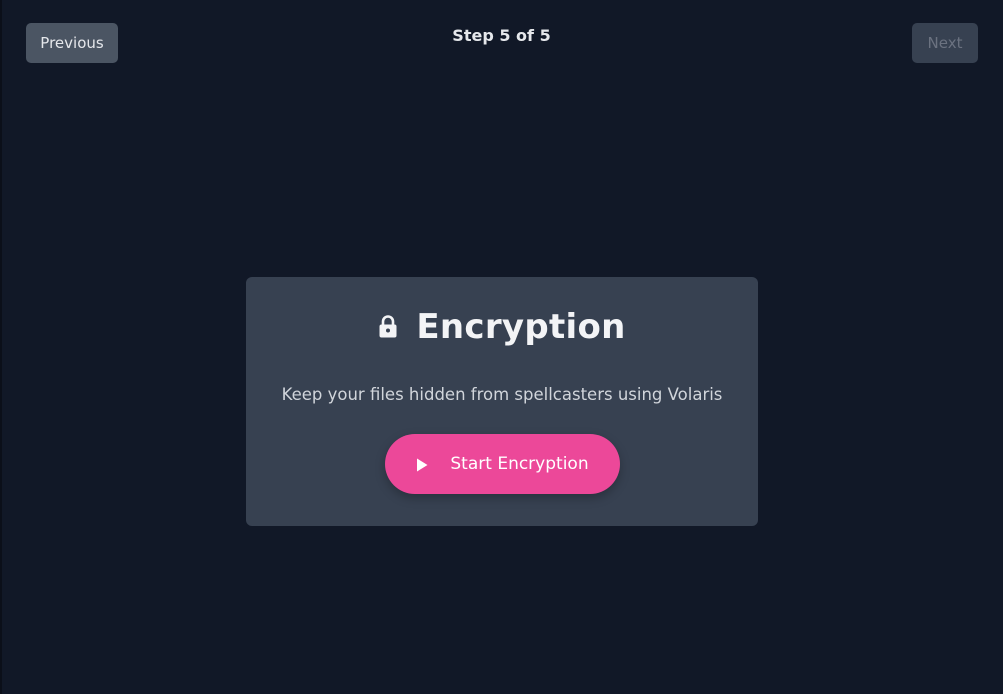 Image resolution: width=1003 pixels, height=694 pixels. What do you see at coordinates (519, 464) in the screenshot?
I see `start-encryption-label: Start Encryption` at bounding box center [519, 464].